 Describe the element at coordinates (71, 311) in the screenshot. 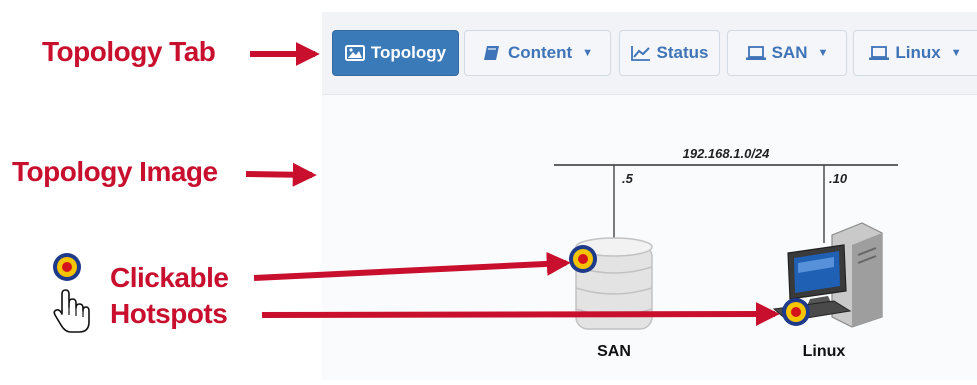

I see `hand-cursor-icon` at that location.